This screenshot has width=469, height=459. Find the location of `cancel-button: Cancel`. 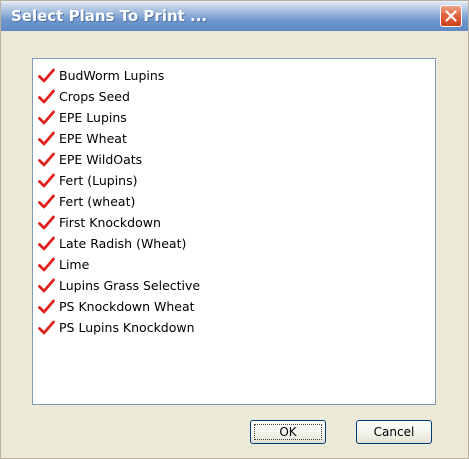

cancel-button: Cancel is located at coordinates (394, 432).